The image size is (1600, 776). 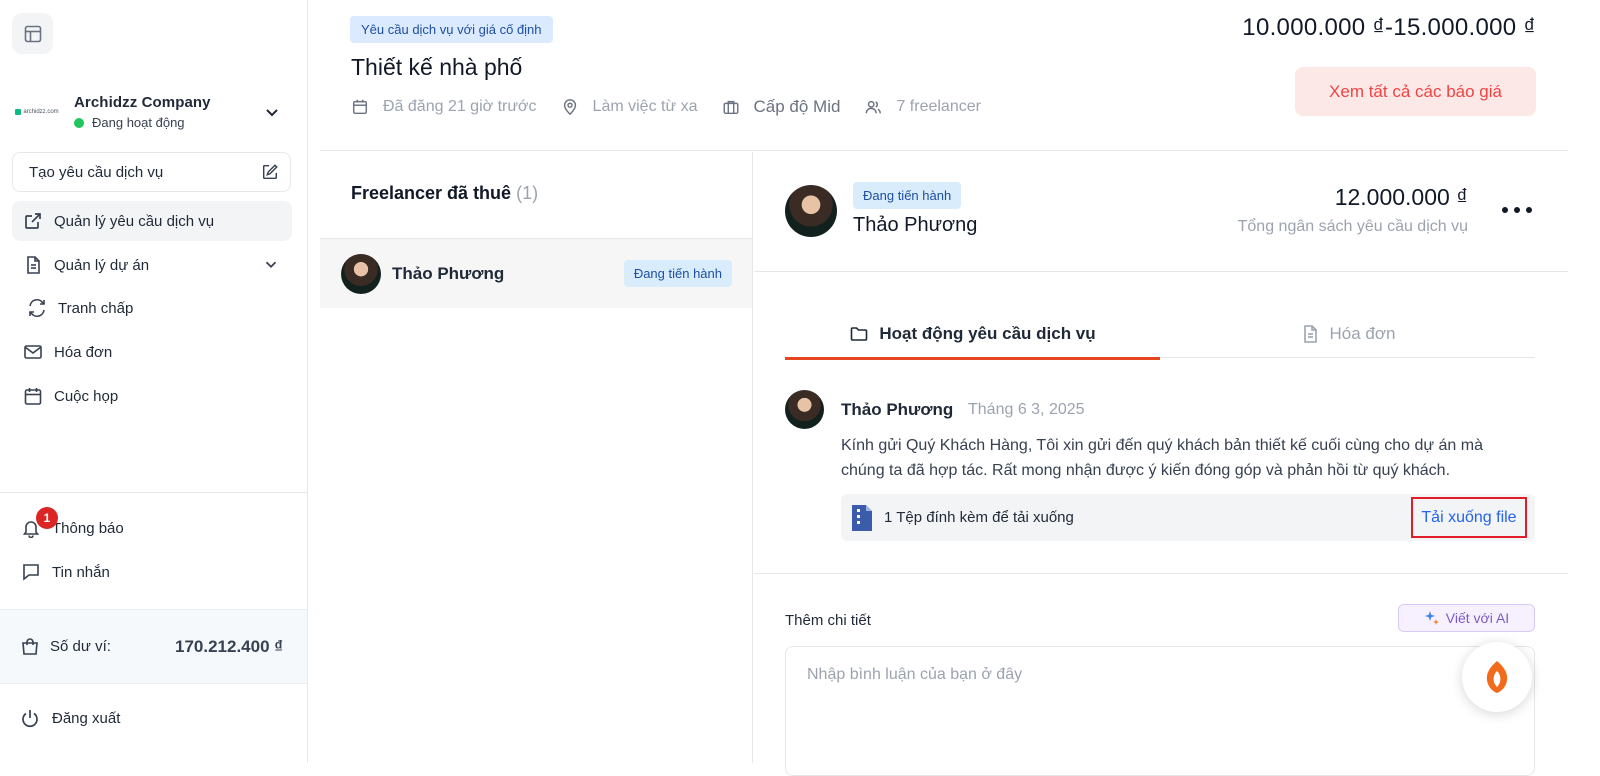 What do you see at coordinates (437, 67) in the screenshot?
I see `page-title: Thiết kế nhà phố` at bounding box center [437, 67].